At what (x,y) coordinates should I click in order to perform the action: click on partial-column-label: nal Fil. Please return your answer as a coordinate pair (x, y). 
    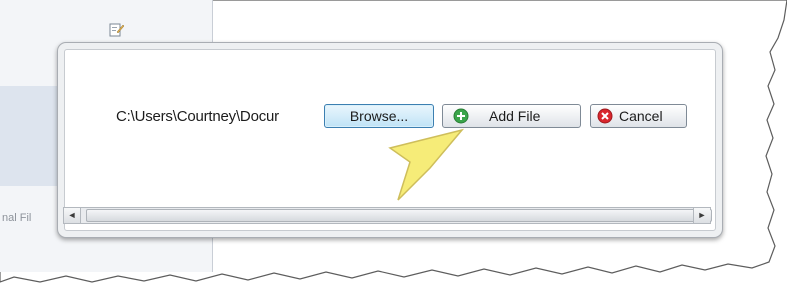
    Looking at the image, I should click on (17, 218).